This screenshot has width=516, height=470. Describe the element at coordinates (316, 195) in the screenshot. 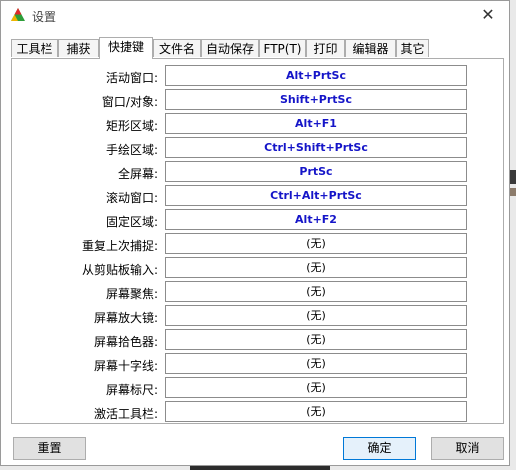

I see `hotkey-field: Ctrl+Alt+PrtSc` at that location.